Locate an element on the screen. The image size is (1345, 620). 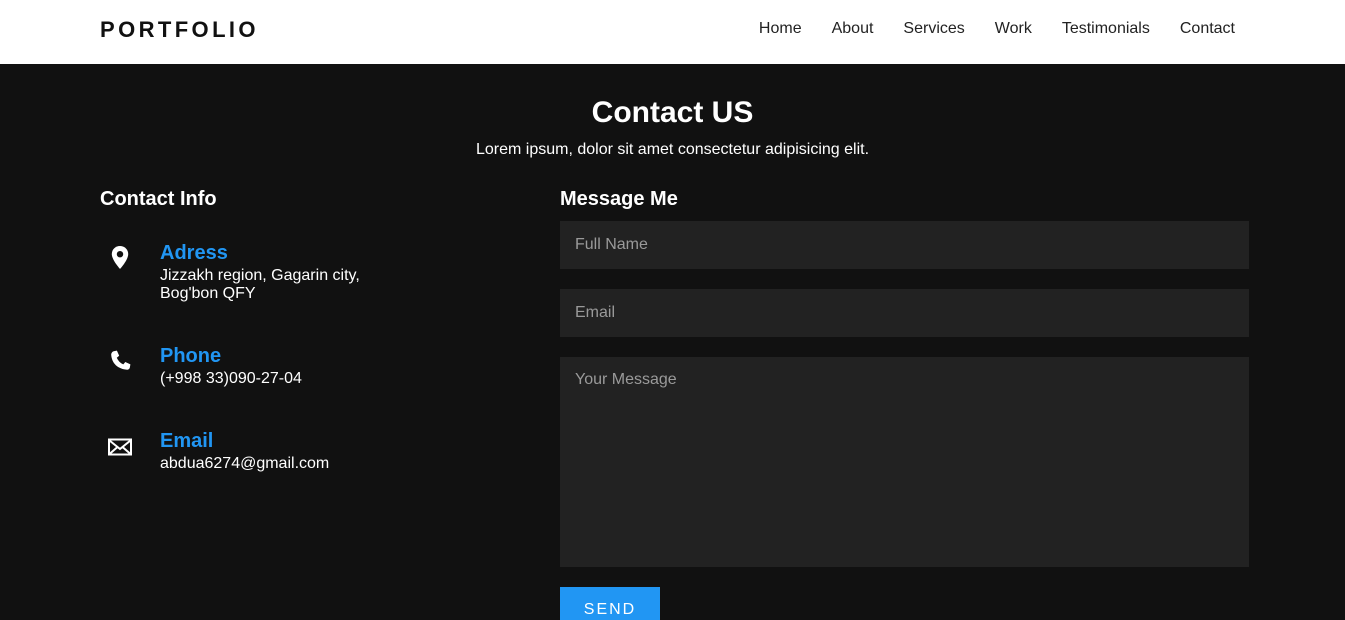
phone-value: (+998 33)090-27-04 is located at coordinates (231, 378).